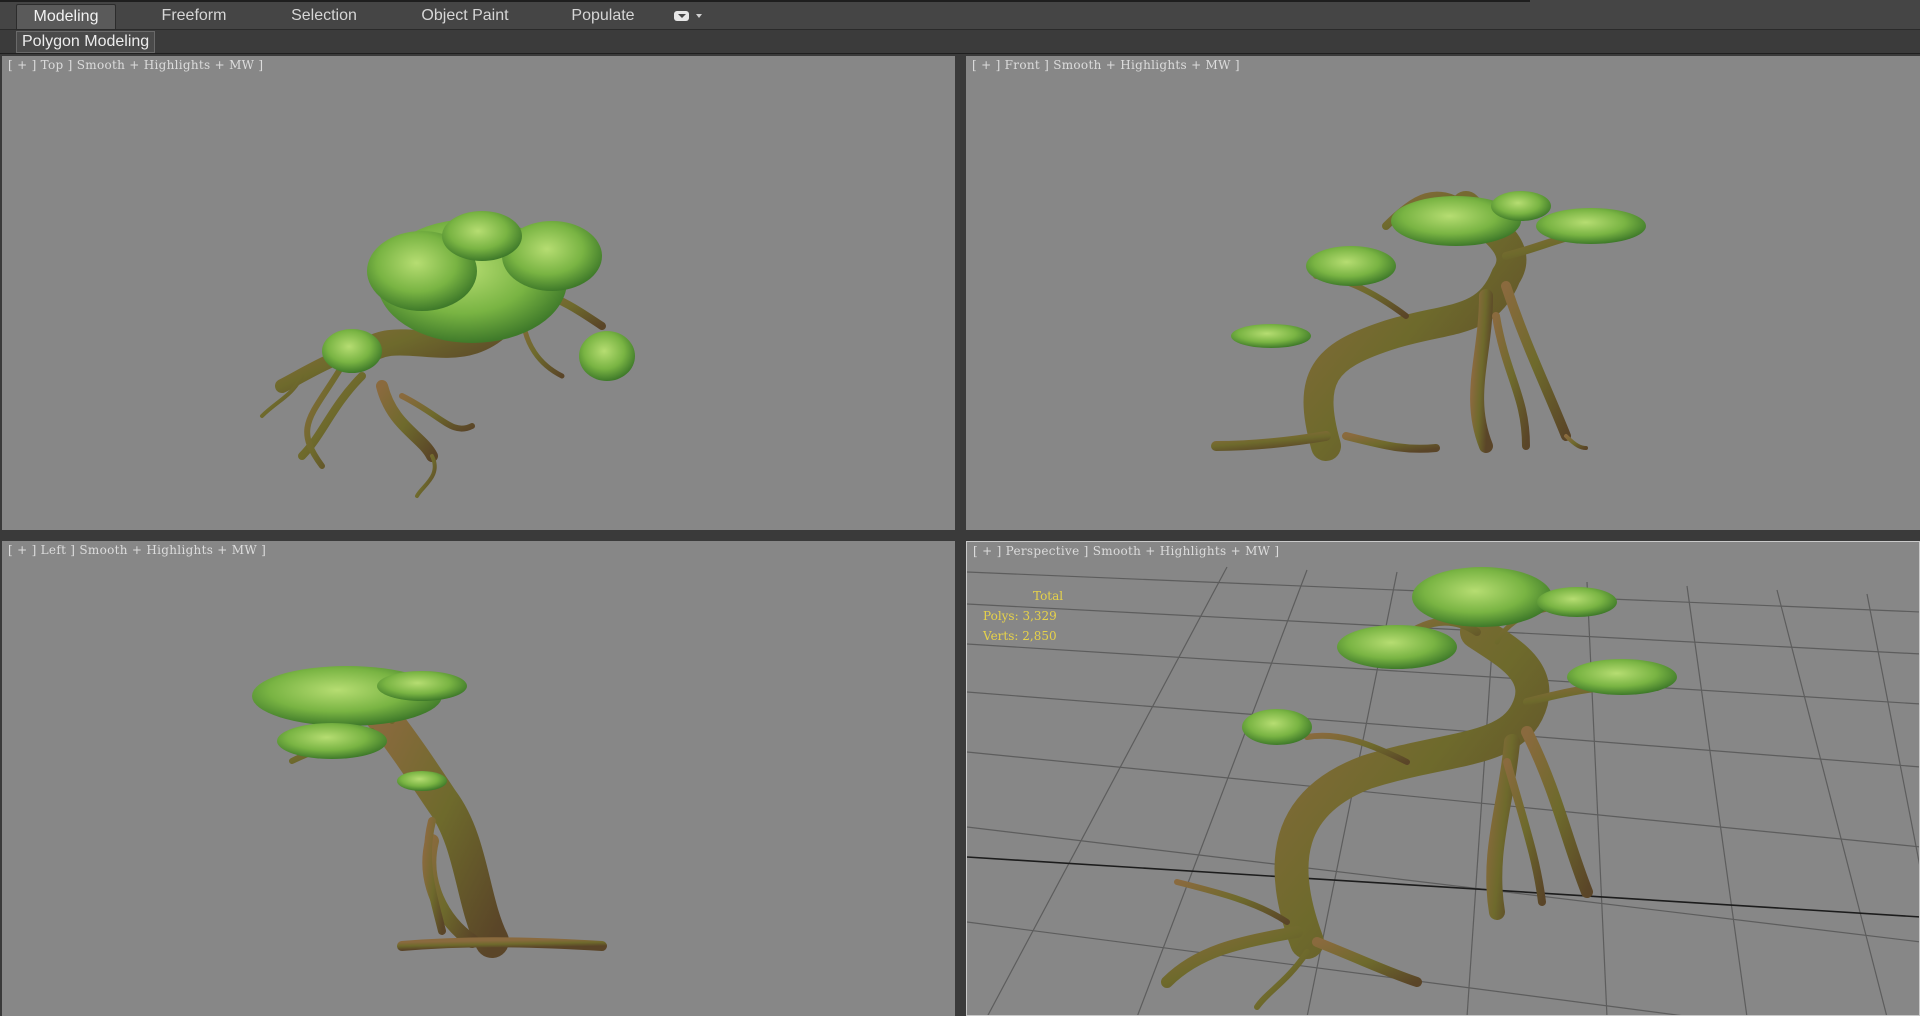  What do you see at coordinates (86, 42) in the screenshot?
I see `polygon-modeling-panel-button: Polygon Modeling` at bounding box center [86, 42].